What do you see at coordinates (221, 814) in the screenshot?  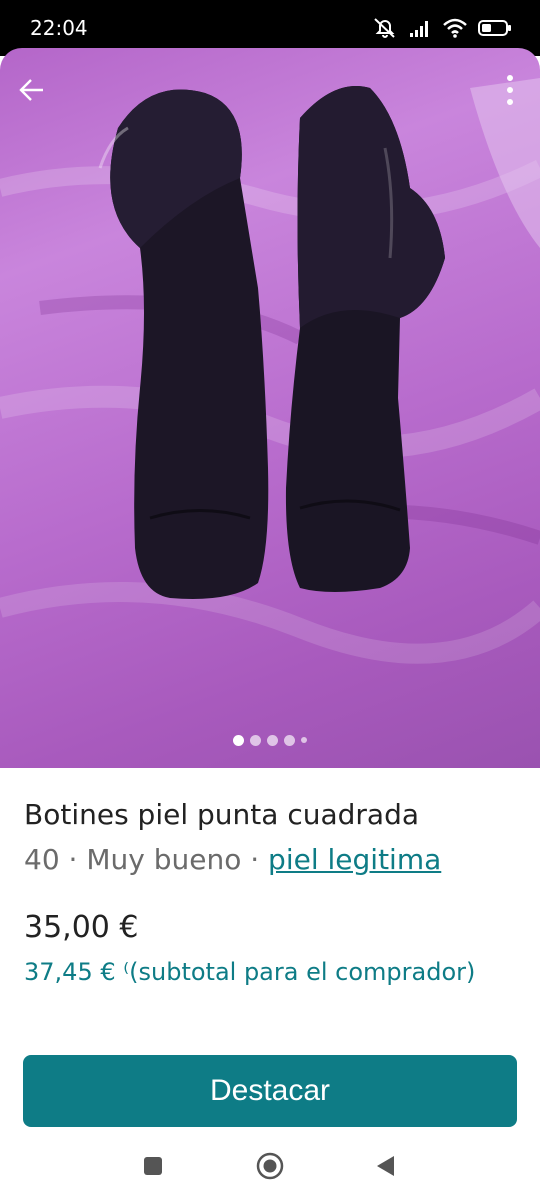 I see `listing-title: Botines piel punta cuadrada` at bounding box center [221, 814].